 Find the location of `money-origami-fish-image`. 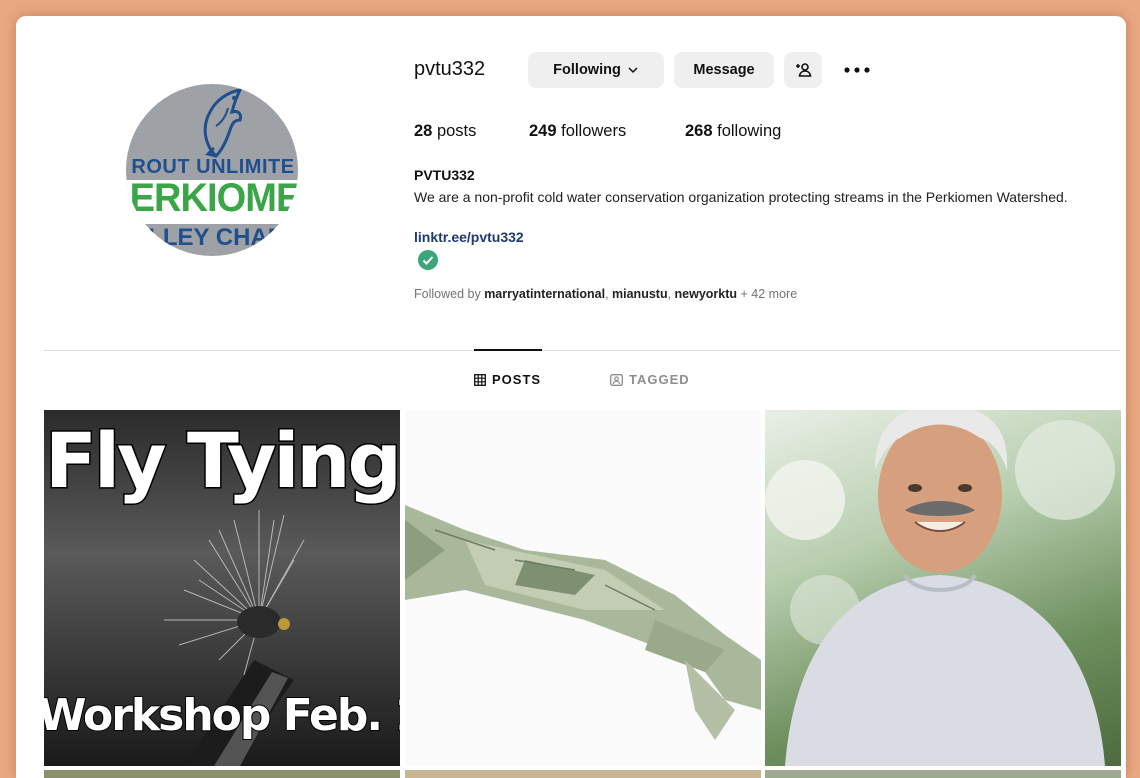

money-origami-fish-image is located at coordinates (583, 622).